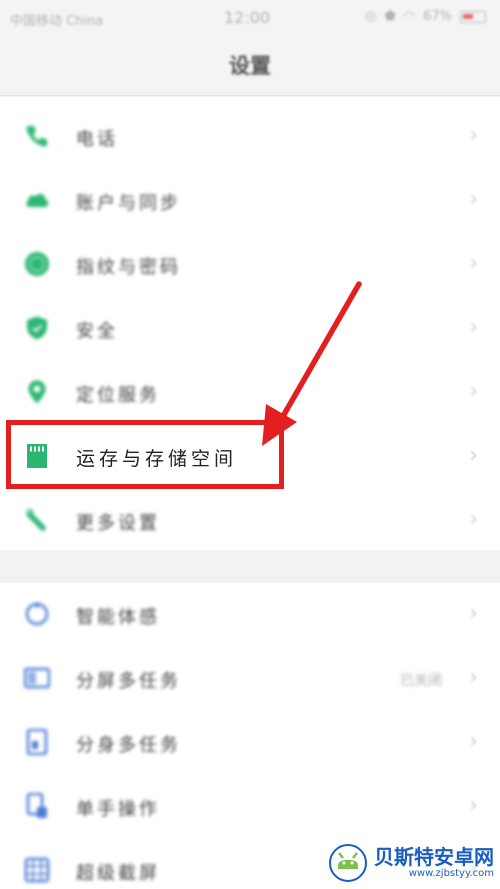 This screenshot has width=500, height=889. I want to click on settings-item-fingerprint: 指纹与密码 ›, so click(250, 265).